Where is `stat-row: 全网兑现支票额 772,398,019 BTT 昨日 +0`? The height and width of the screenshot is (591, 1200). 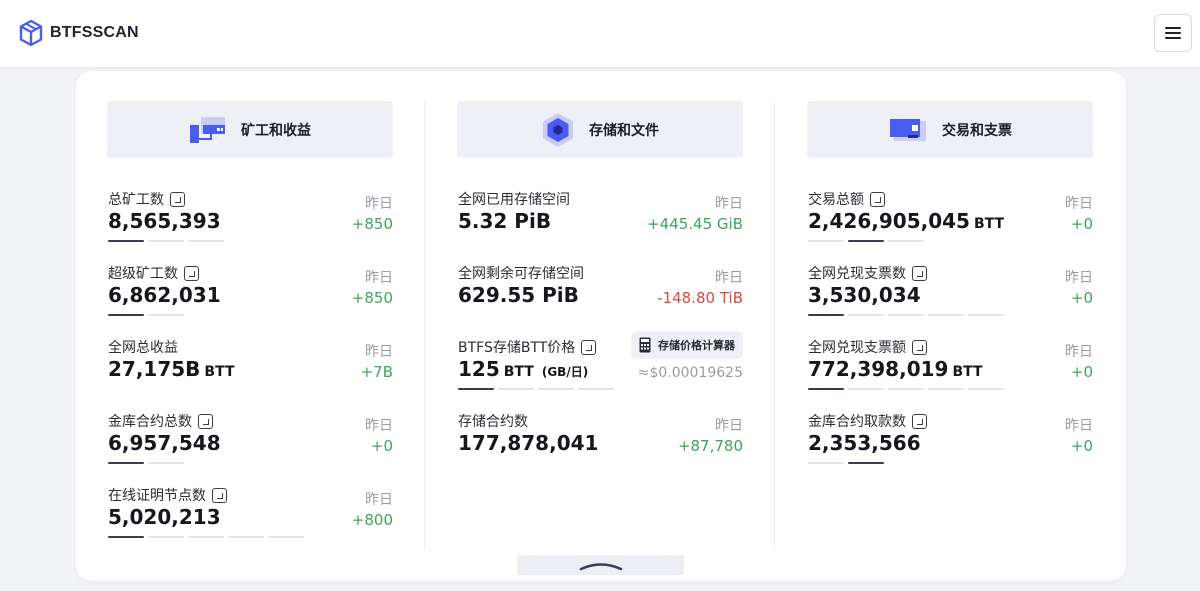
stat-row: 全网兑现支票额 772,398,019 BTT 昨日 +0 is located at coordinates (950, 370).